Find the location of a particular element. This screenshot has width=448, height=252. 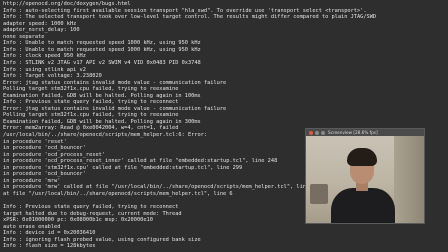

person-hair is located at coordinates (362, 157).